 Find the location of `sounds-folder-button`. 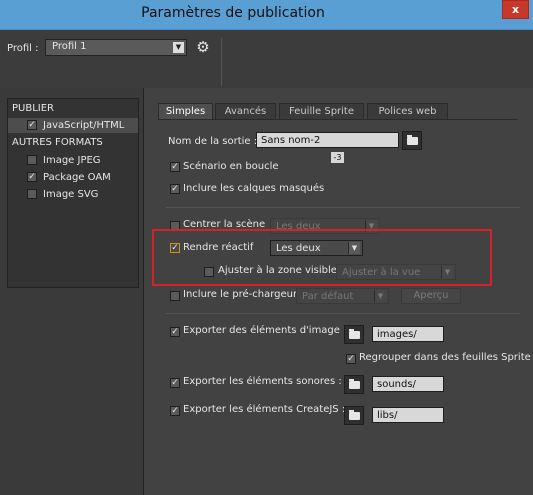

sounds-folder-button is located at coordinates (354, 384).